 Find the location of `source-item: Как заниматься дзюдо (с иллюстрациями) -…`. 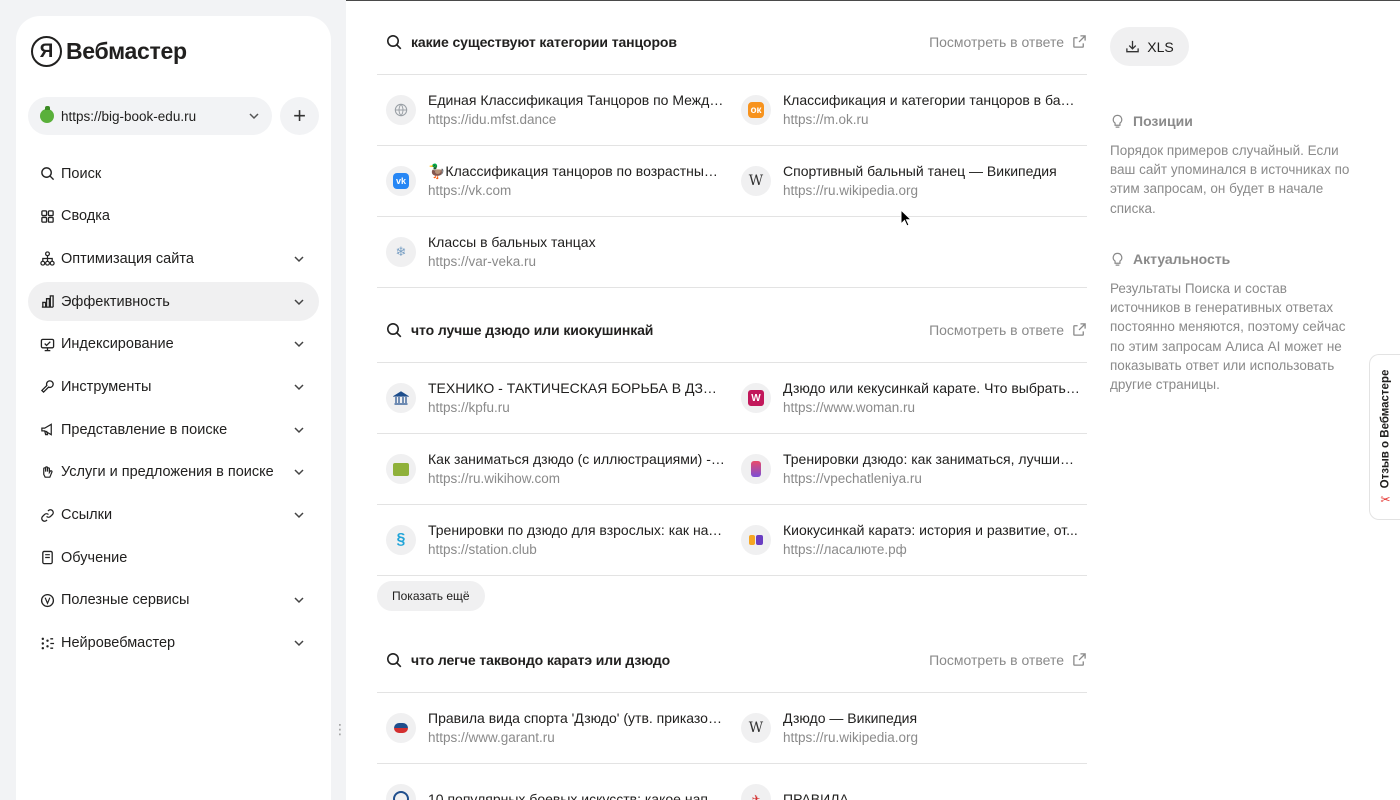

source-item: Как заниматься дзюдо (с иллюстрациями) -… is located at coordinates (554, 469).